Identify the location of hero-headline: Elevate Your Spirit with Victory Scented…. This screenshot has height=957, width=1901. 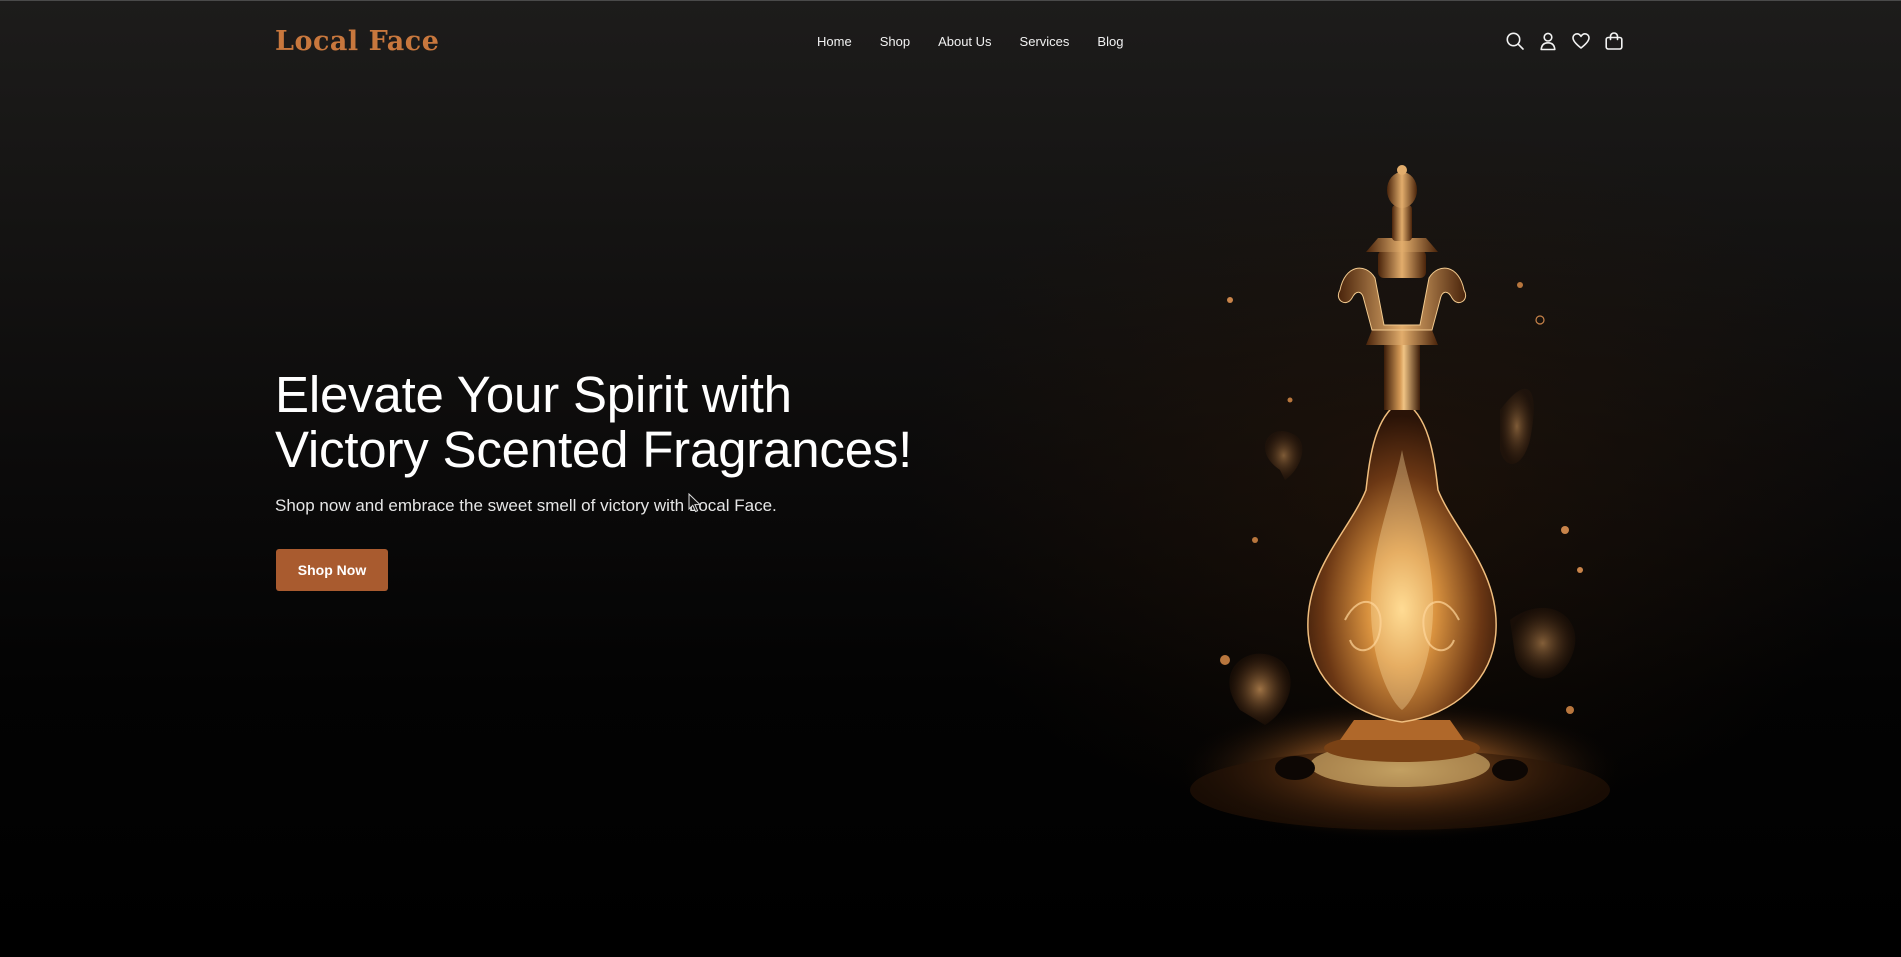
(655, 422).